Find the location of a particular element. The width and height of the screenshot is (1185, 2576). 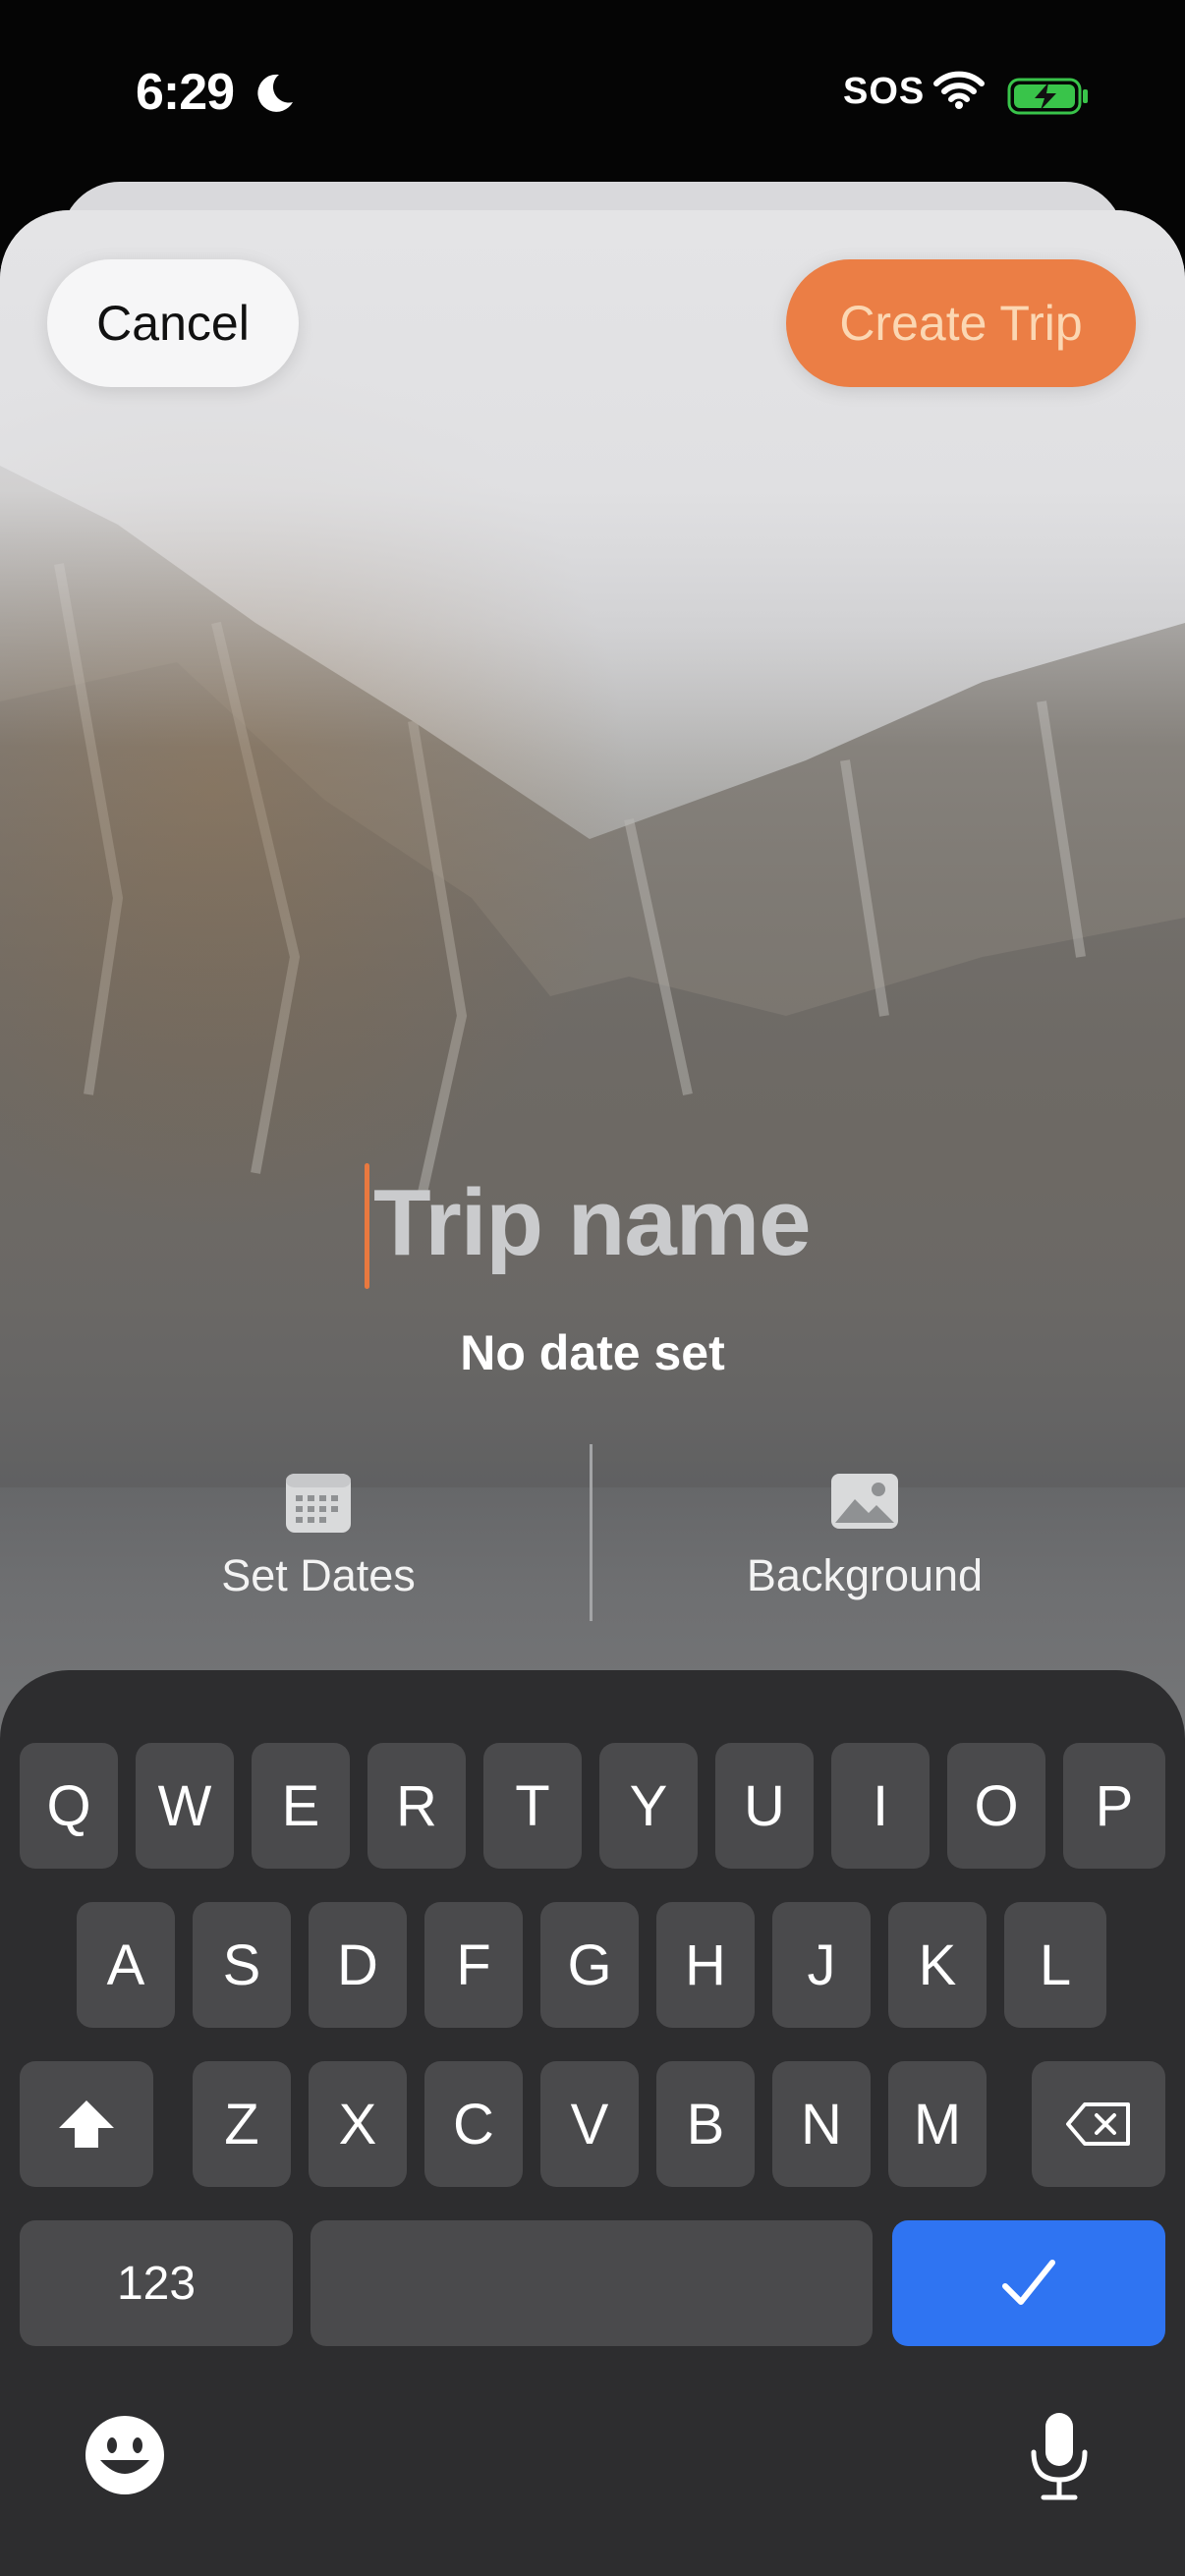

moon-icon is located at coordinates (275, 93).